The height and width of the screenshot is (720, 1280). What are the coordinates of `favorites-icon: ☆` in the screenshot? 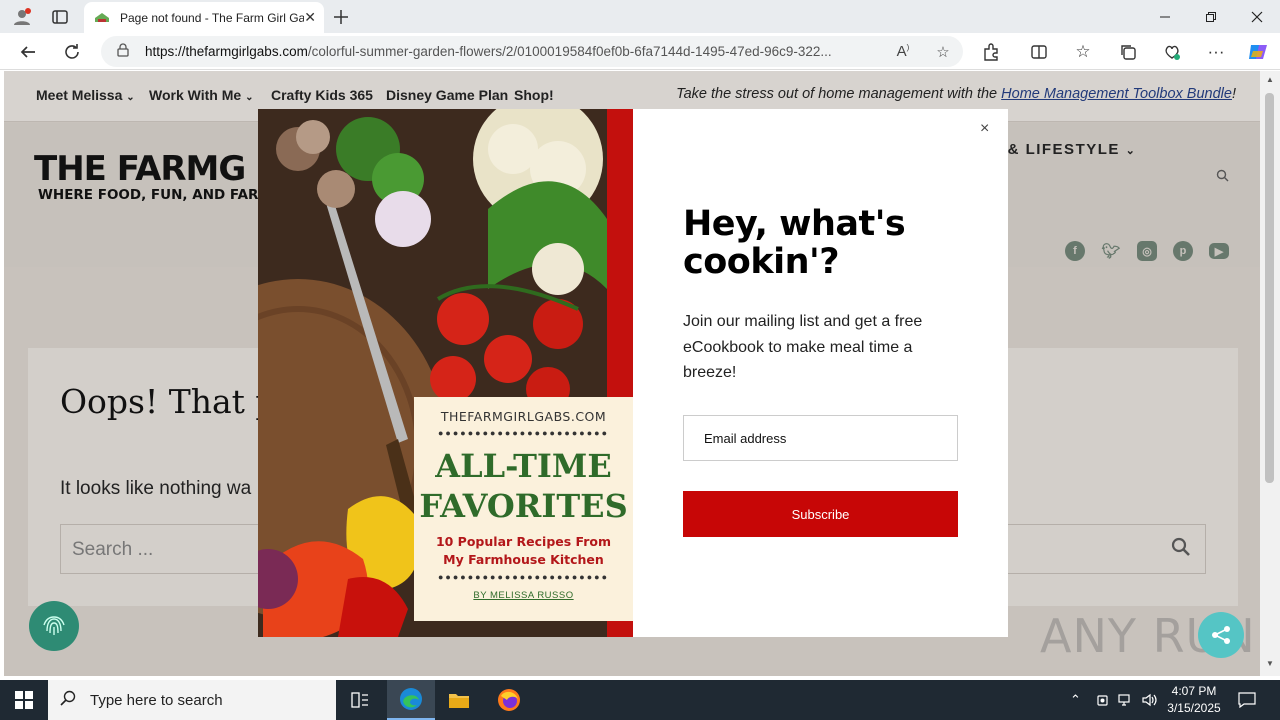 It's located at (1083, 52).